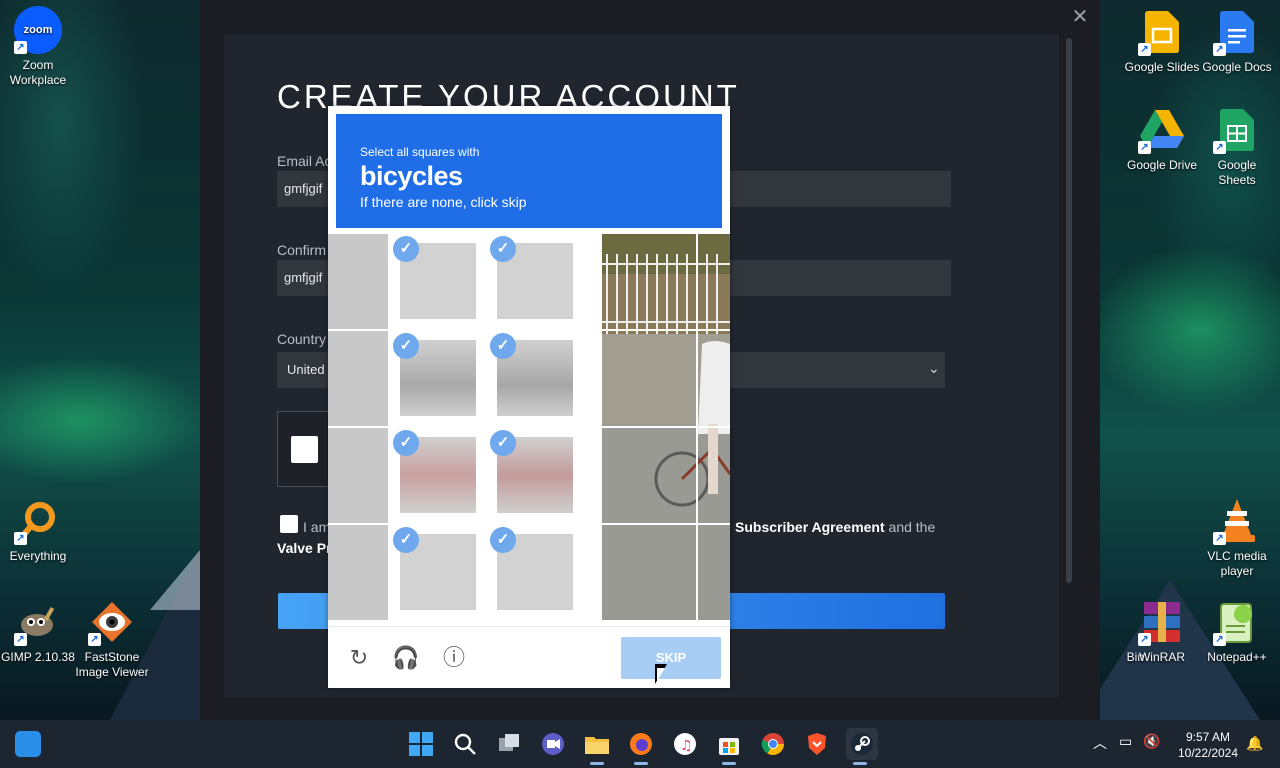  I want to click on itunes-icon: ♫, so click(685, 744).